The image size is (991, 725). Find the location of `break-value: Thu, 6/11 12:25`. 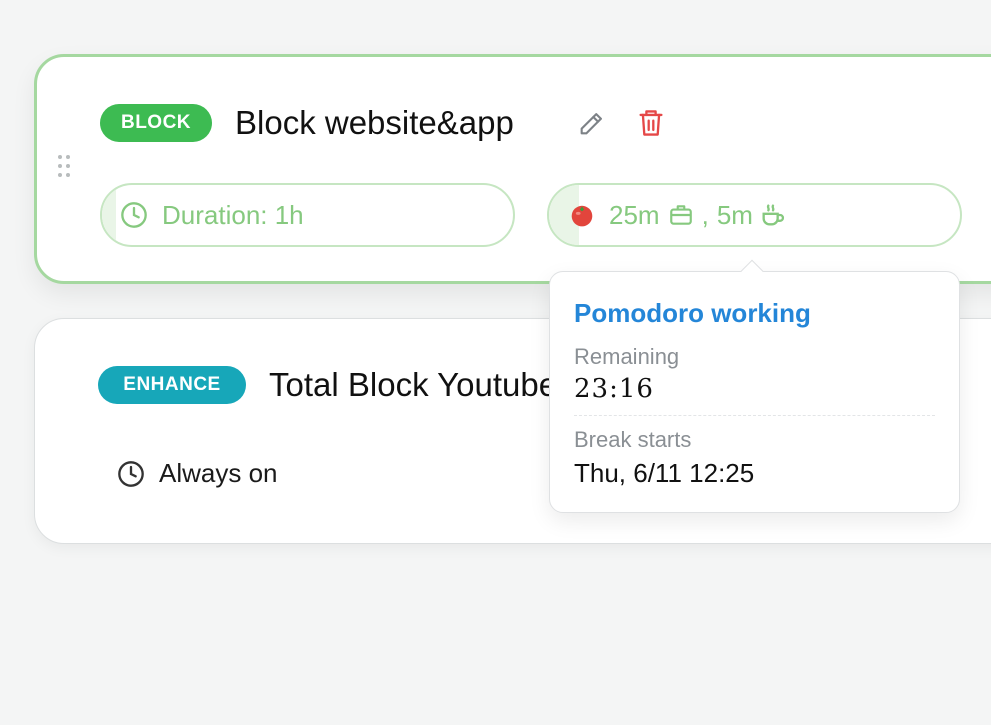

break-value: Thu, 6/11 12:25 is located at coordinates (664, 473).